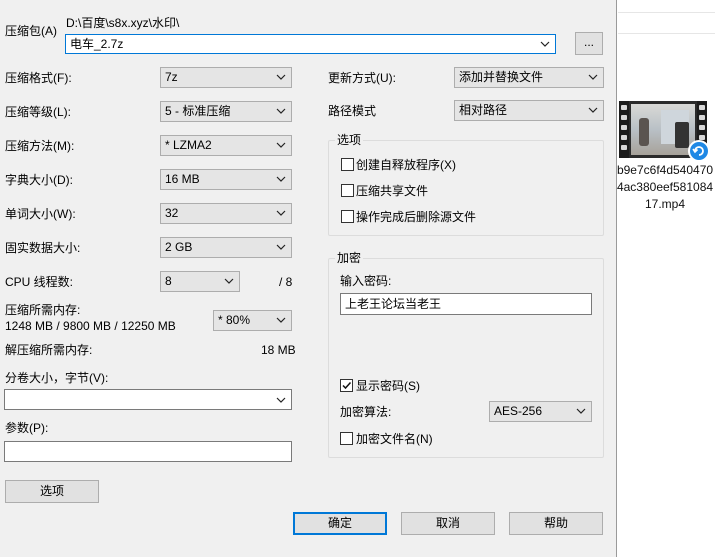  What do you see at coordinates (394, 439) in the screenshot?
I see `encrypt-names-label: 加密文件名(N)` at bounding box center [394, 439].